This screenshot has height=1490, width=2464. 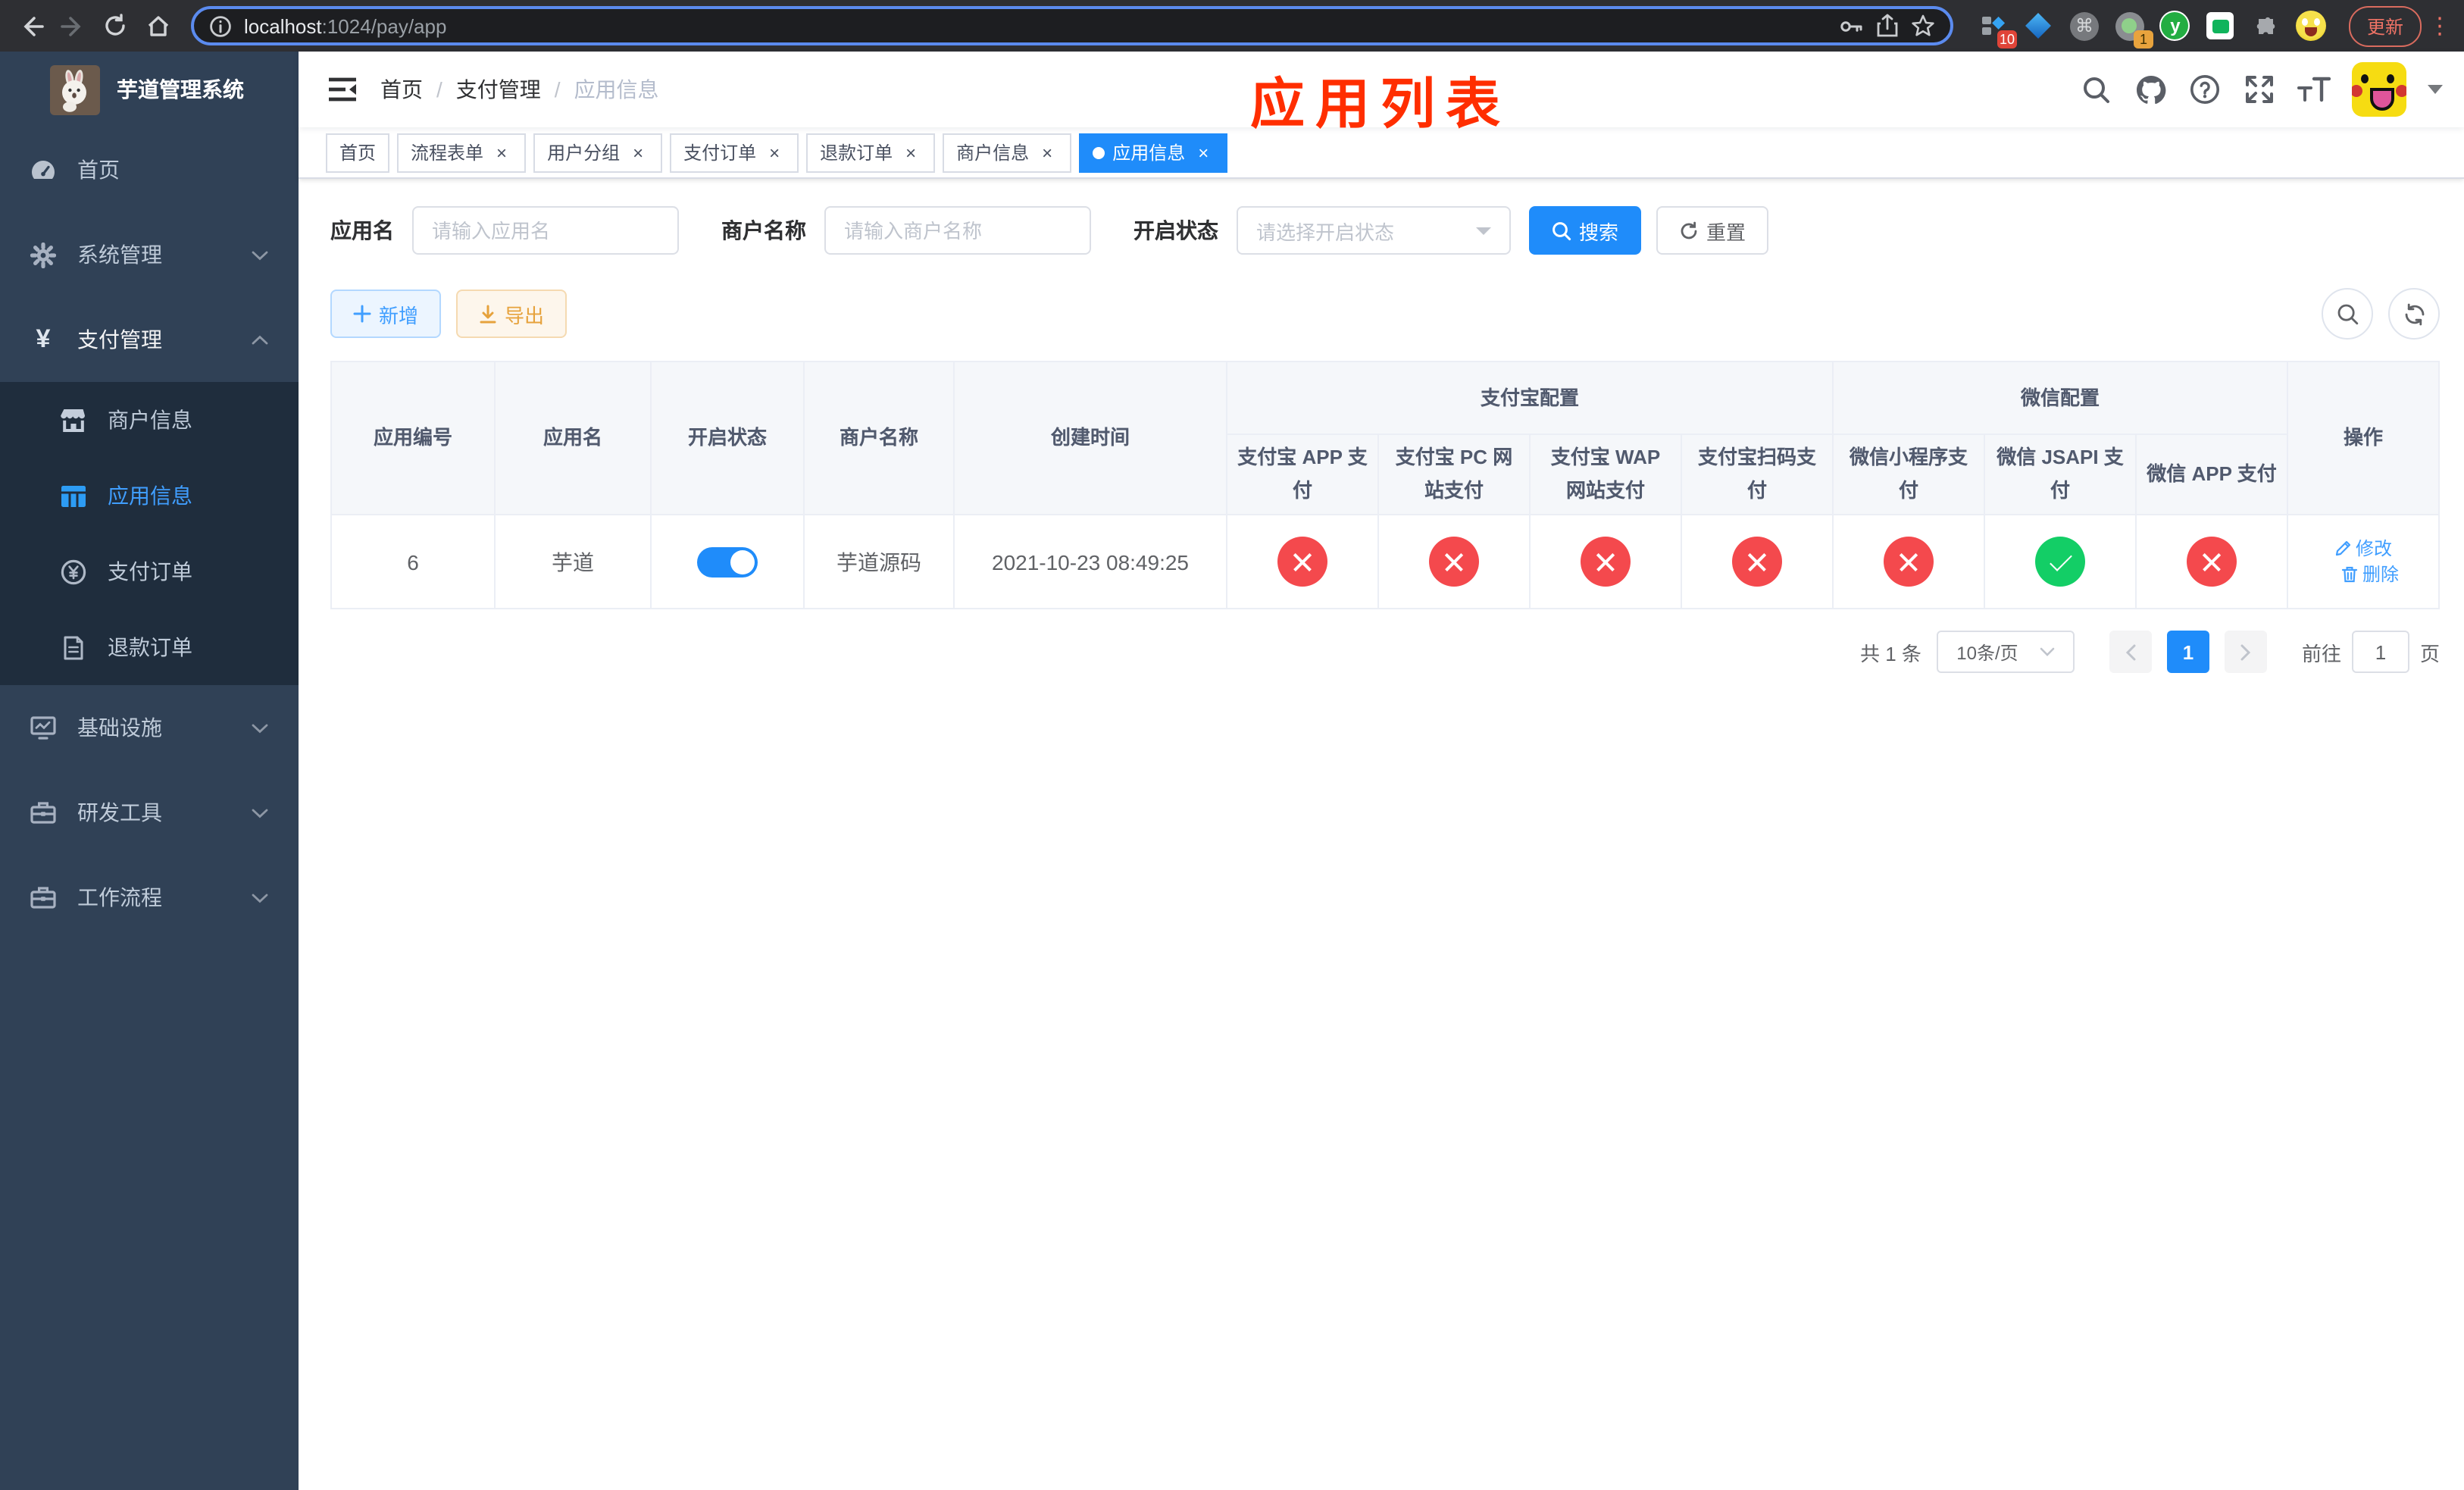 I want to click on bookmark-star-icon, so click(x=1923, y=26).